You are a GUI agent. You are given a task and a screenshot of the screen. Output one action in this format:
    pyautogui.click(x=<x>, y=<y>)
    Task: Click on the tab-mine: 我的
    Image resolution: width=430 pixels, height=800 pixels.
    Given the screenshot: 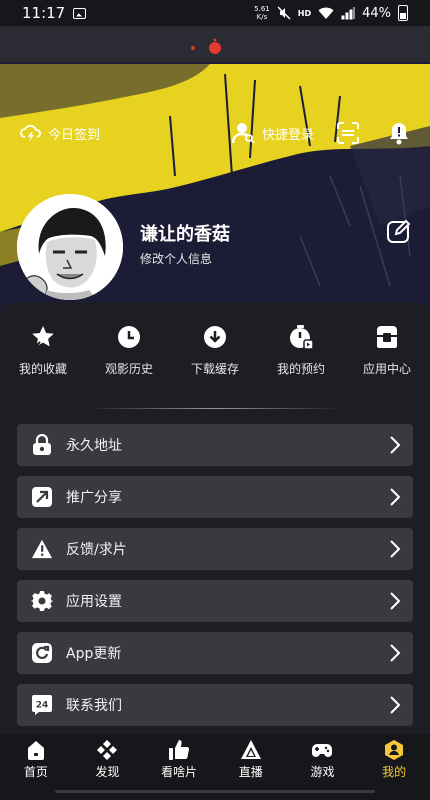 What is the action you would take?
    pyautogui.click(x=394, y=759)
    